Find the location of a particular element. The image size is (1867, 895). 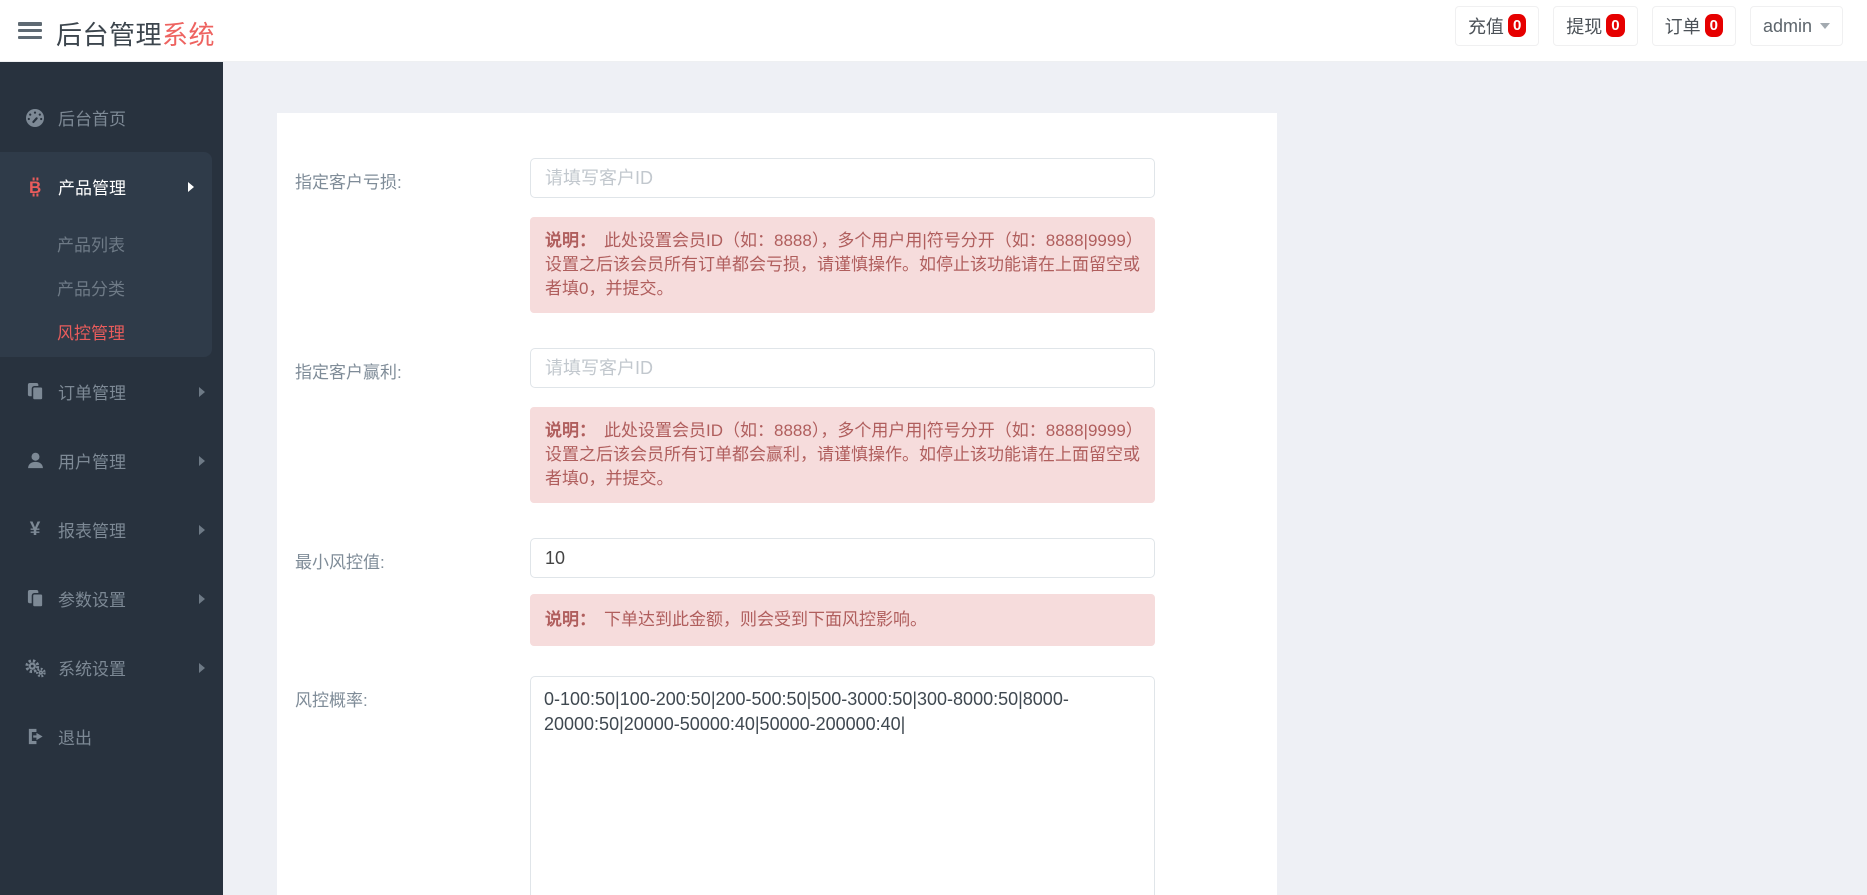

note-text: 下单达到此金额，则会受到下面风控影响。 is located at coordinates (765, 619).